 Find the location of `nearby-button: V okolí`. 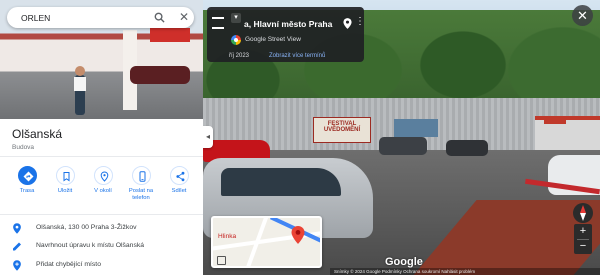

nearby-button: V okolí is located at coordinates (103, 186).